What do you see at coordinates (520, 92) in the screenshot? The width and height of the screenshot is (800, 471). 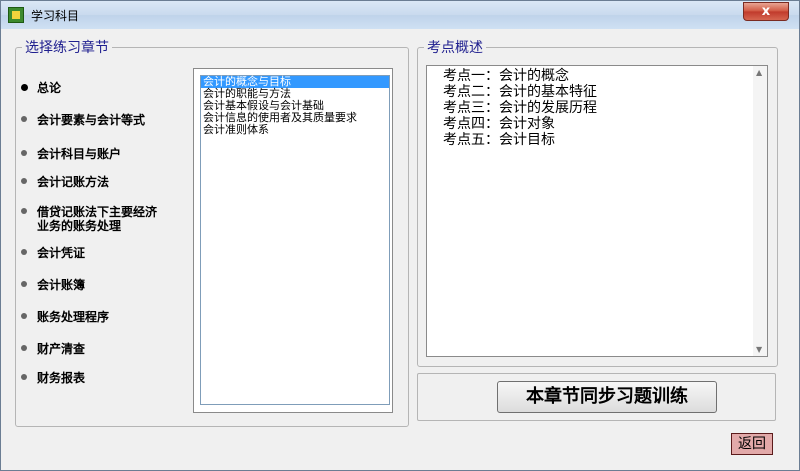 I see `overview-line: 考点二：会计的基本特征` at bounding box center [520, 92].